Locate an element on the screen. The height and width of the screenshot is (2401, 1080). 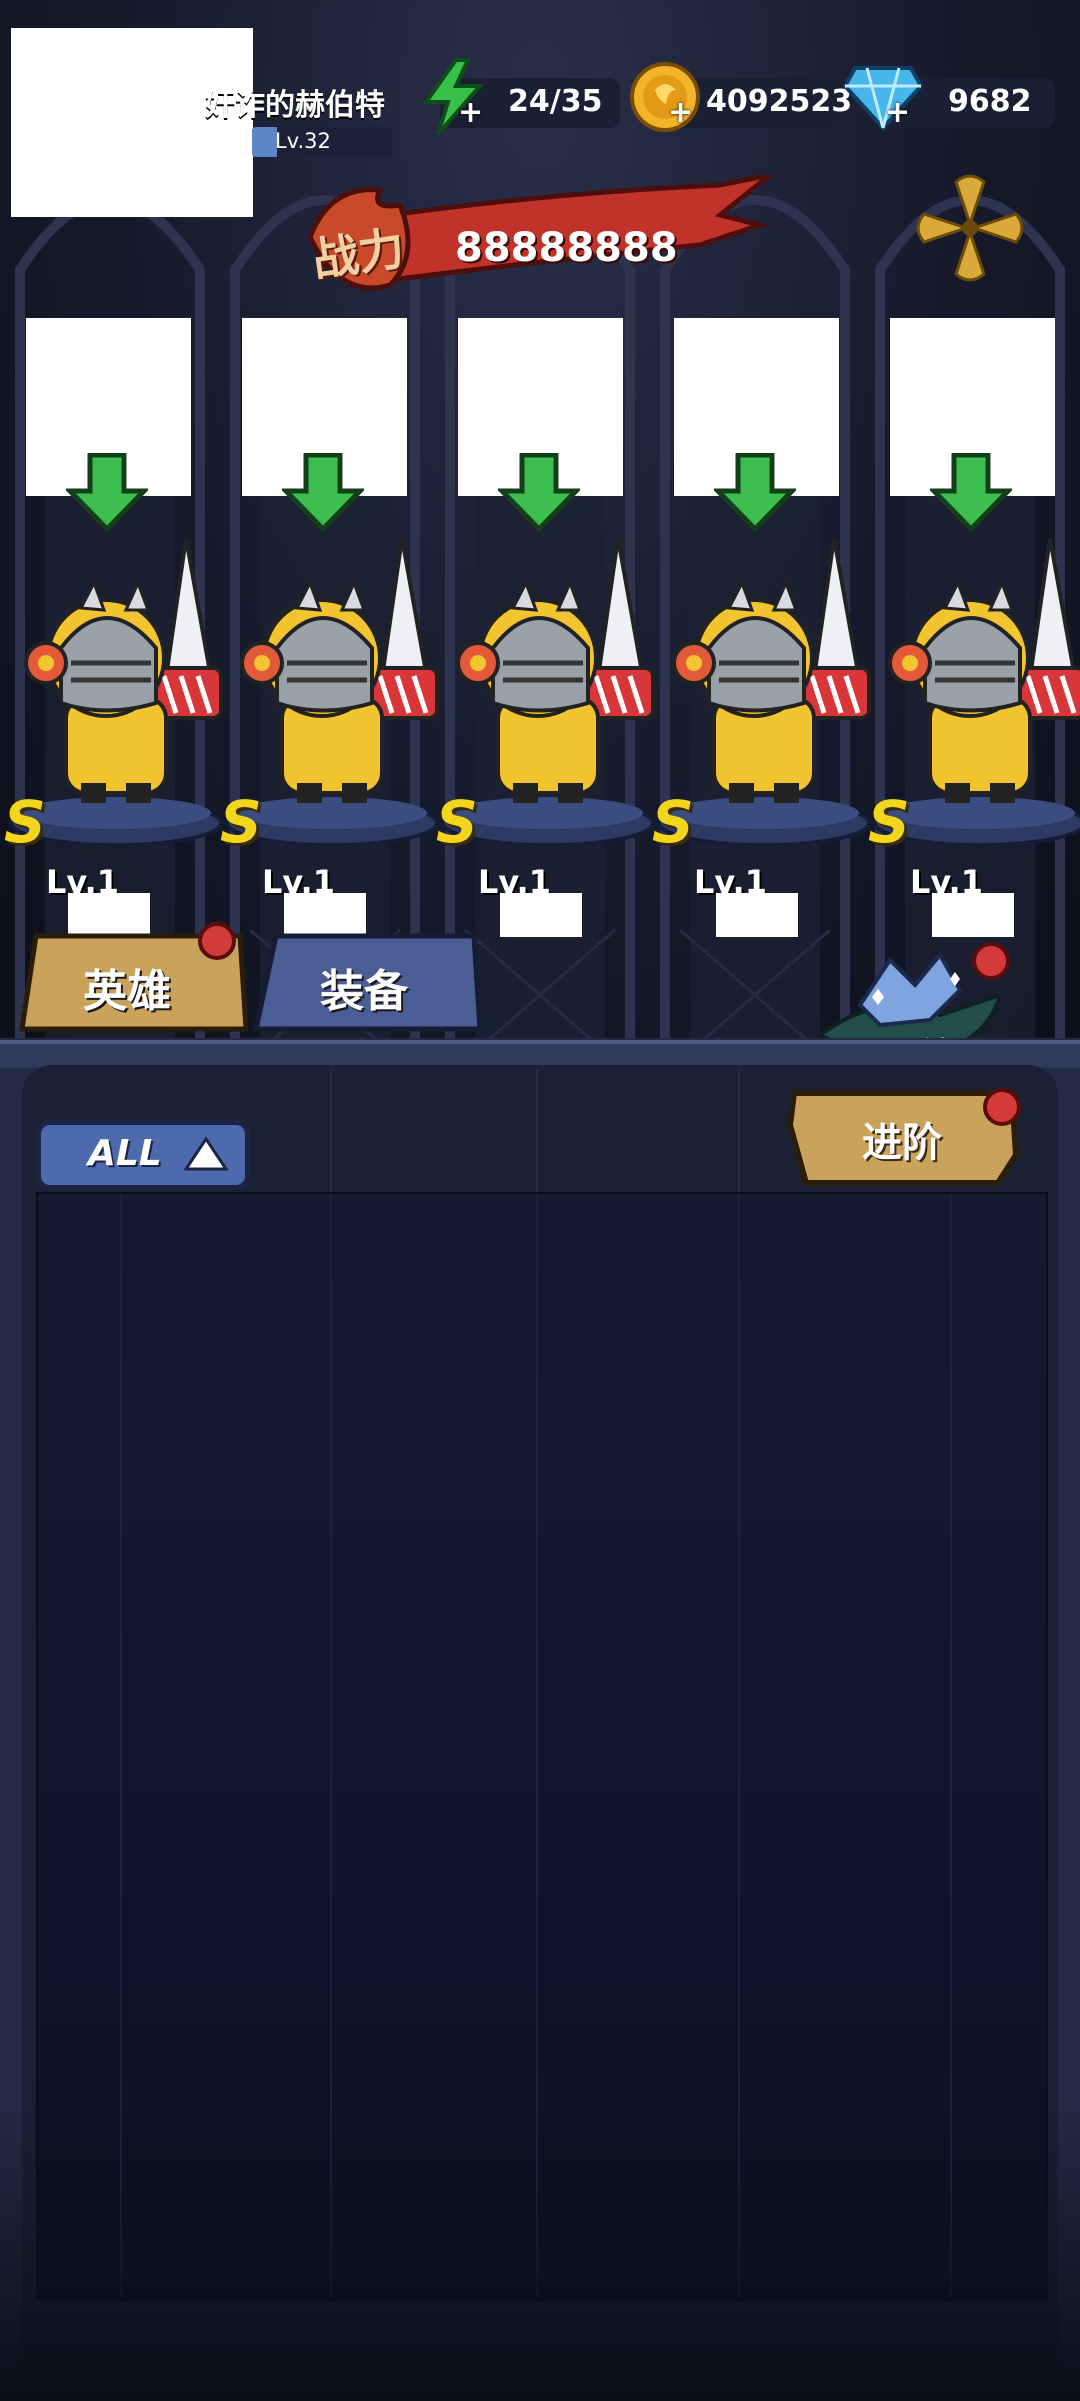
triangle-up-icon is located at coordinates (206, 1153).